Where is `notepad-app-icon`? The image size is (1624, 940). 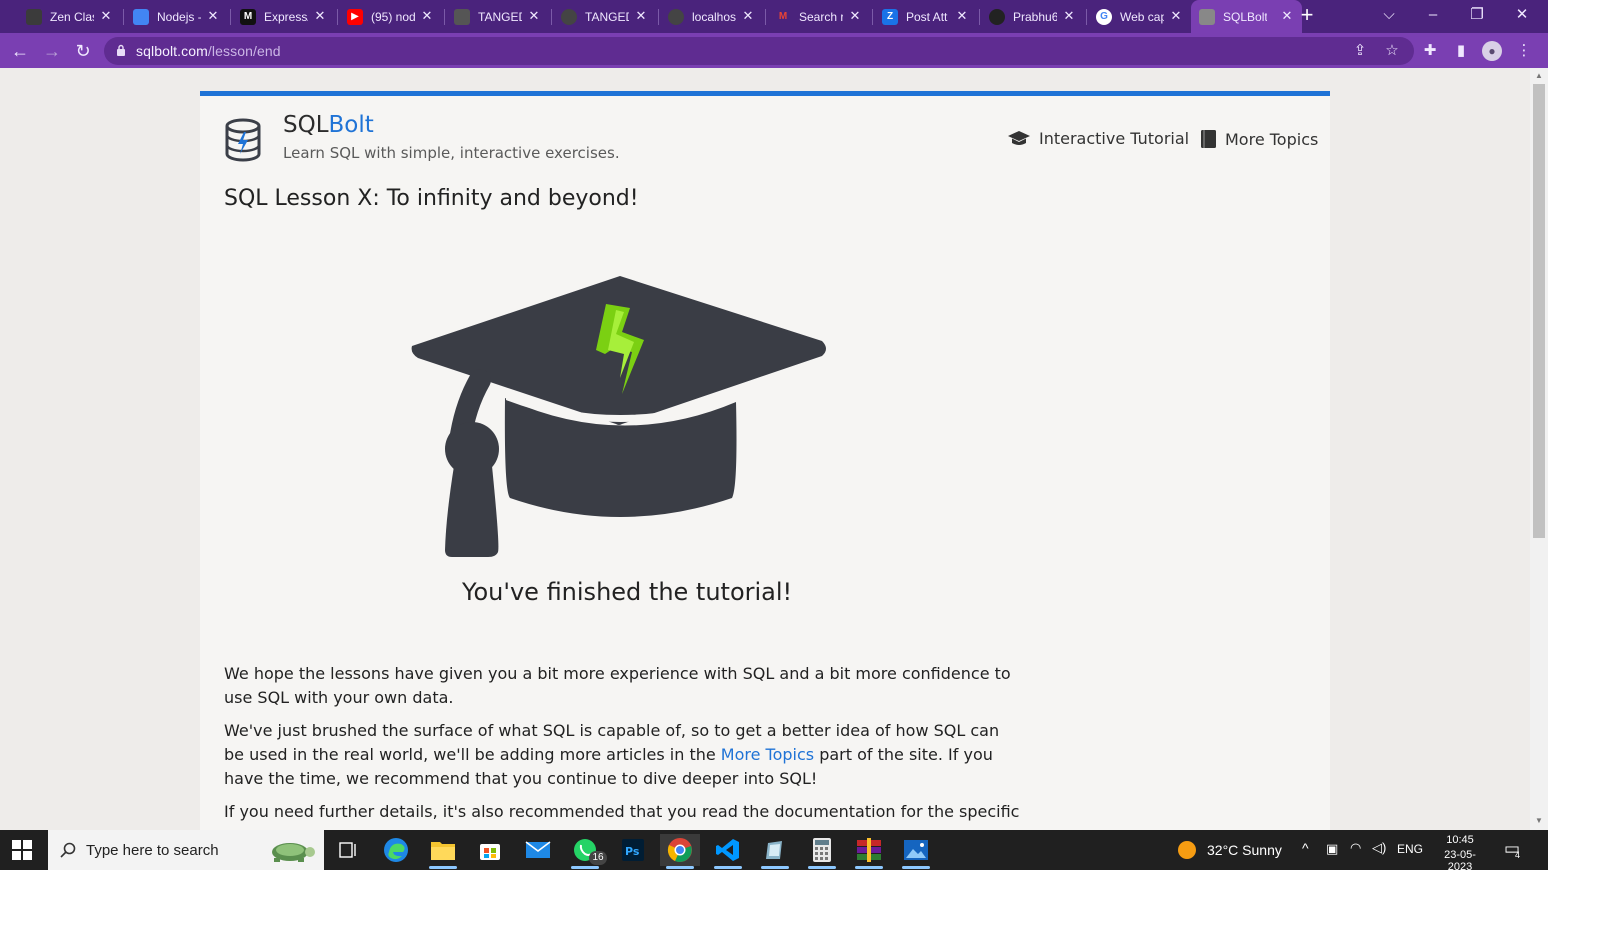 notepad-app-icon is located at coordinates (775, 851).